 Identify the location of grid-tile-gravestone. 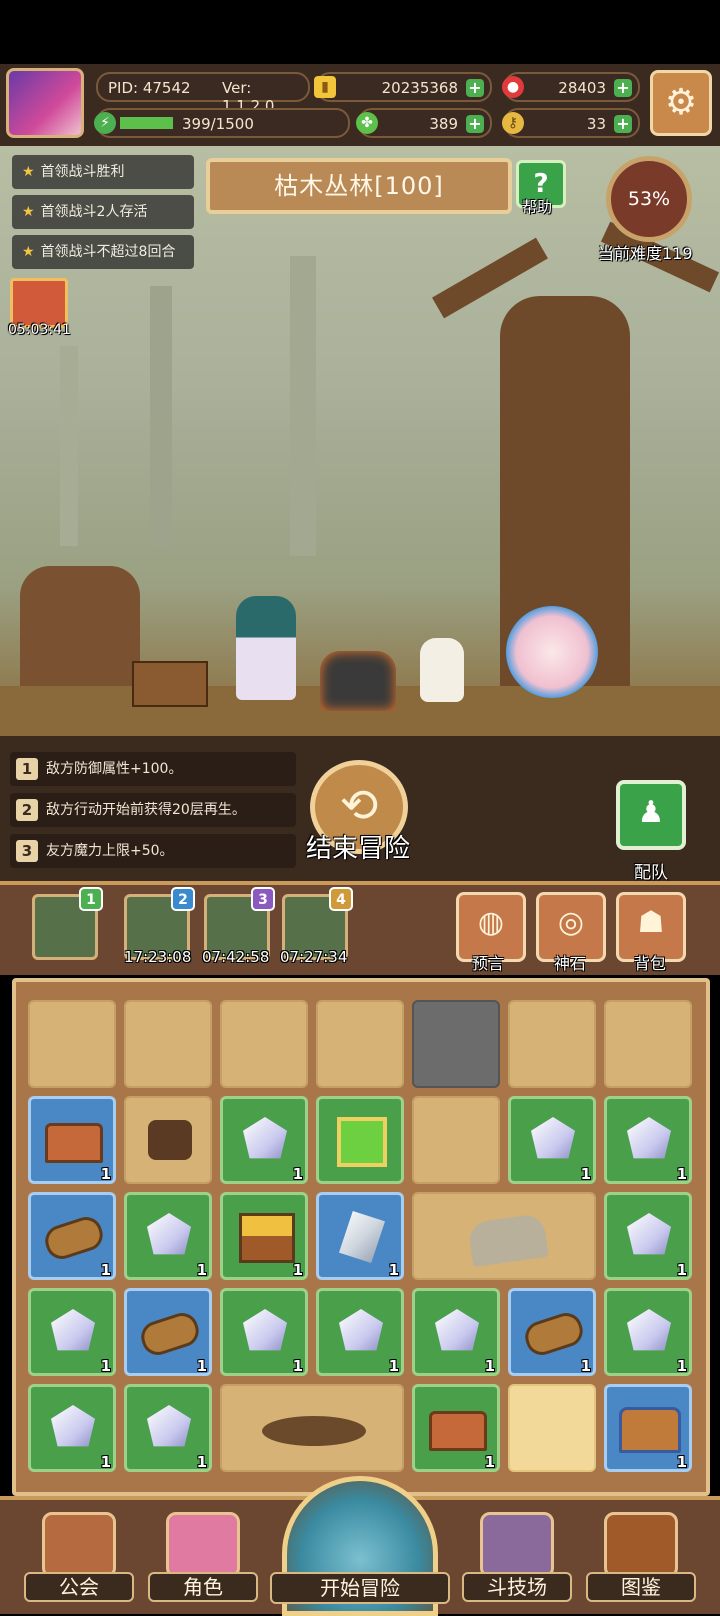
(504, 1236).